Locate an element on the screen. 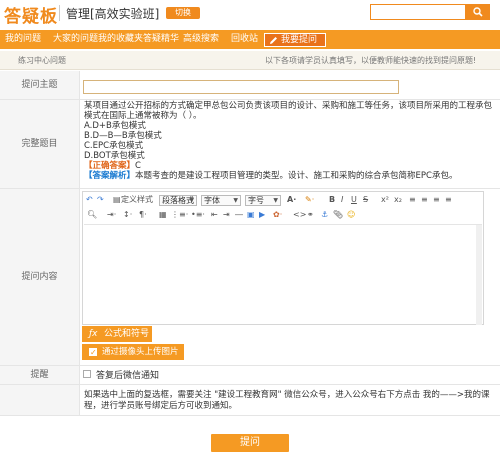  search-icon is located at coordinates (478, 12).